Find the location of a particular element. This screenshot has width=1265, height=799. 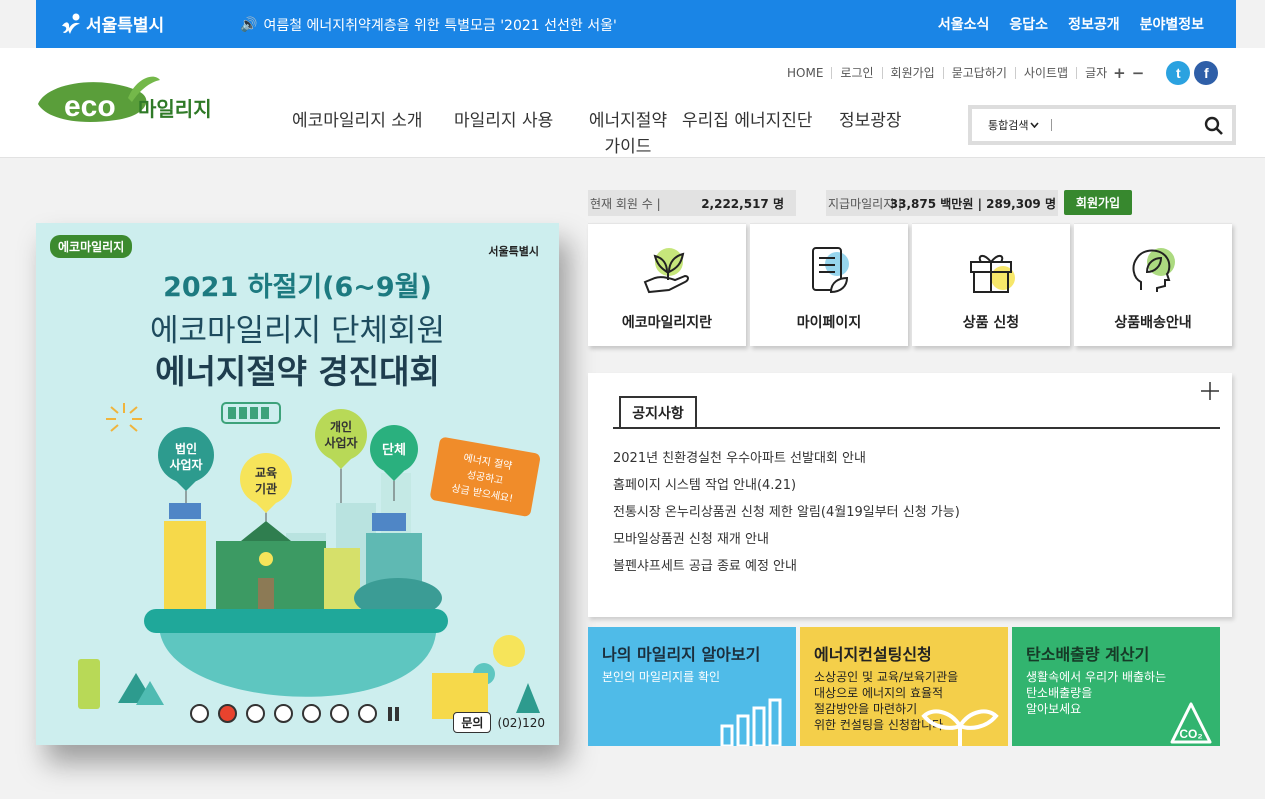

twitter-icon: t is located at coordinates (1178, 73).